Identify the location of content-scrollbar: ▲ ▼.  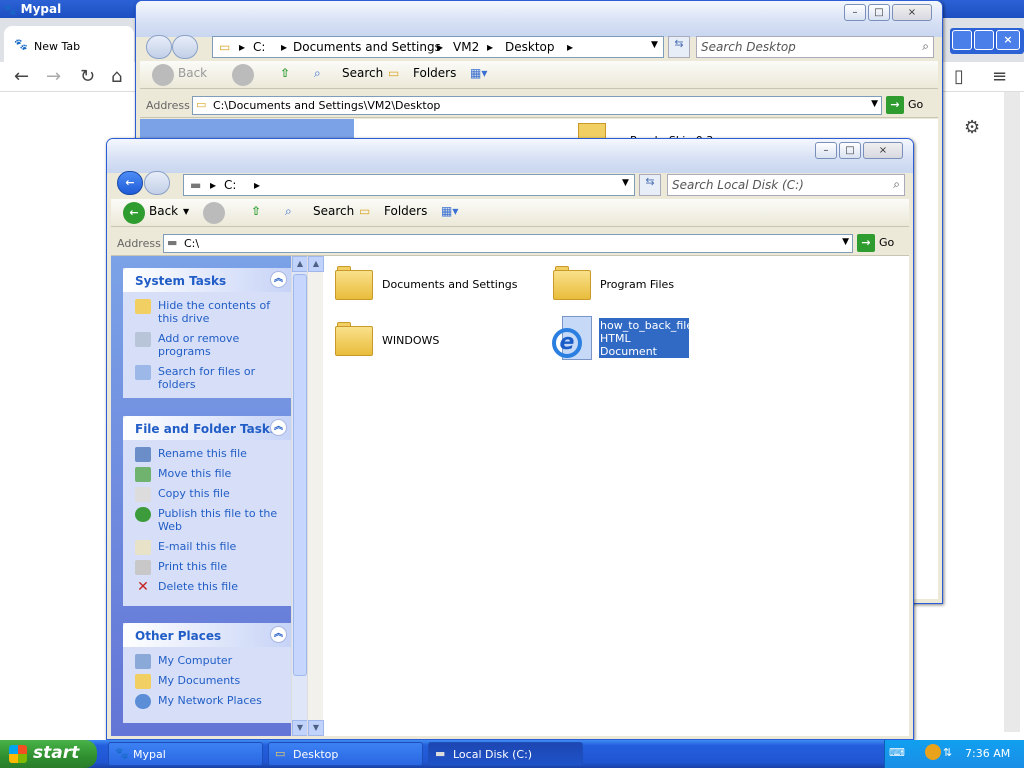
(315, 496).